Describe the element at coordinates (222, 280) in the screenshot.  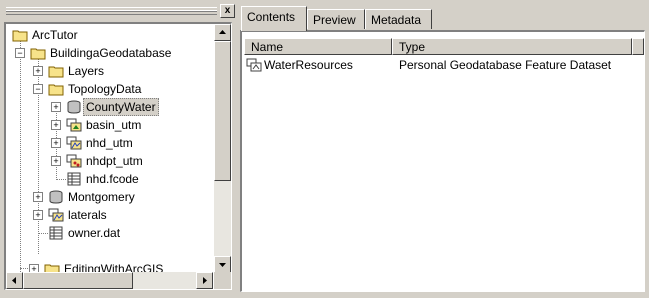
I see `scrollbar-corner` at that location.